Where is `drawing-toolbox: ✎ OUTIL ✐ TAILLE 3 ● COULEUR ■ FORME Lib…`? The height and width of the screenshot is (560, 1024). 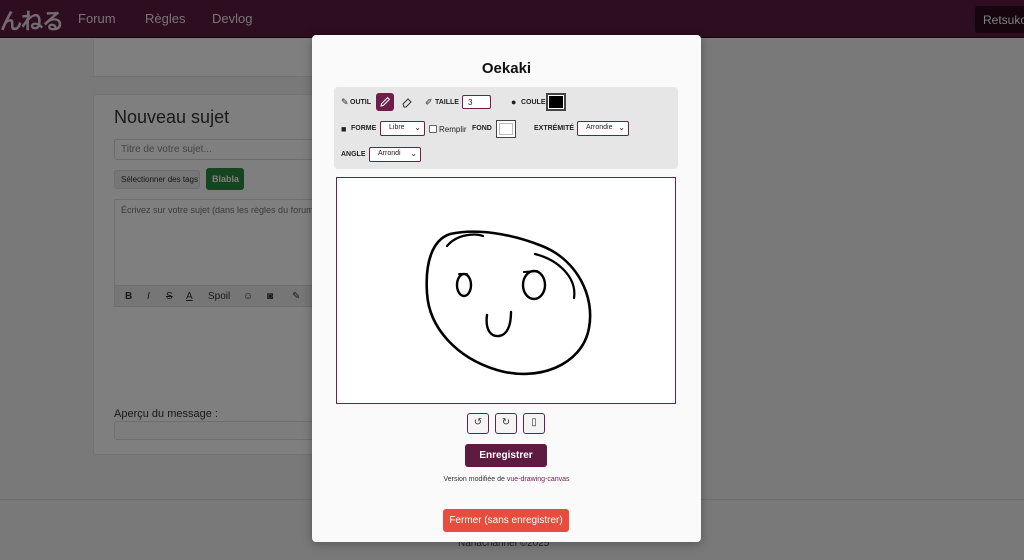 drawing-toolbox: ✎ OUTIL ✐ TAILLE 3 ● COULEUR ■ FORME Lib… is located at coordinates (506, 128).